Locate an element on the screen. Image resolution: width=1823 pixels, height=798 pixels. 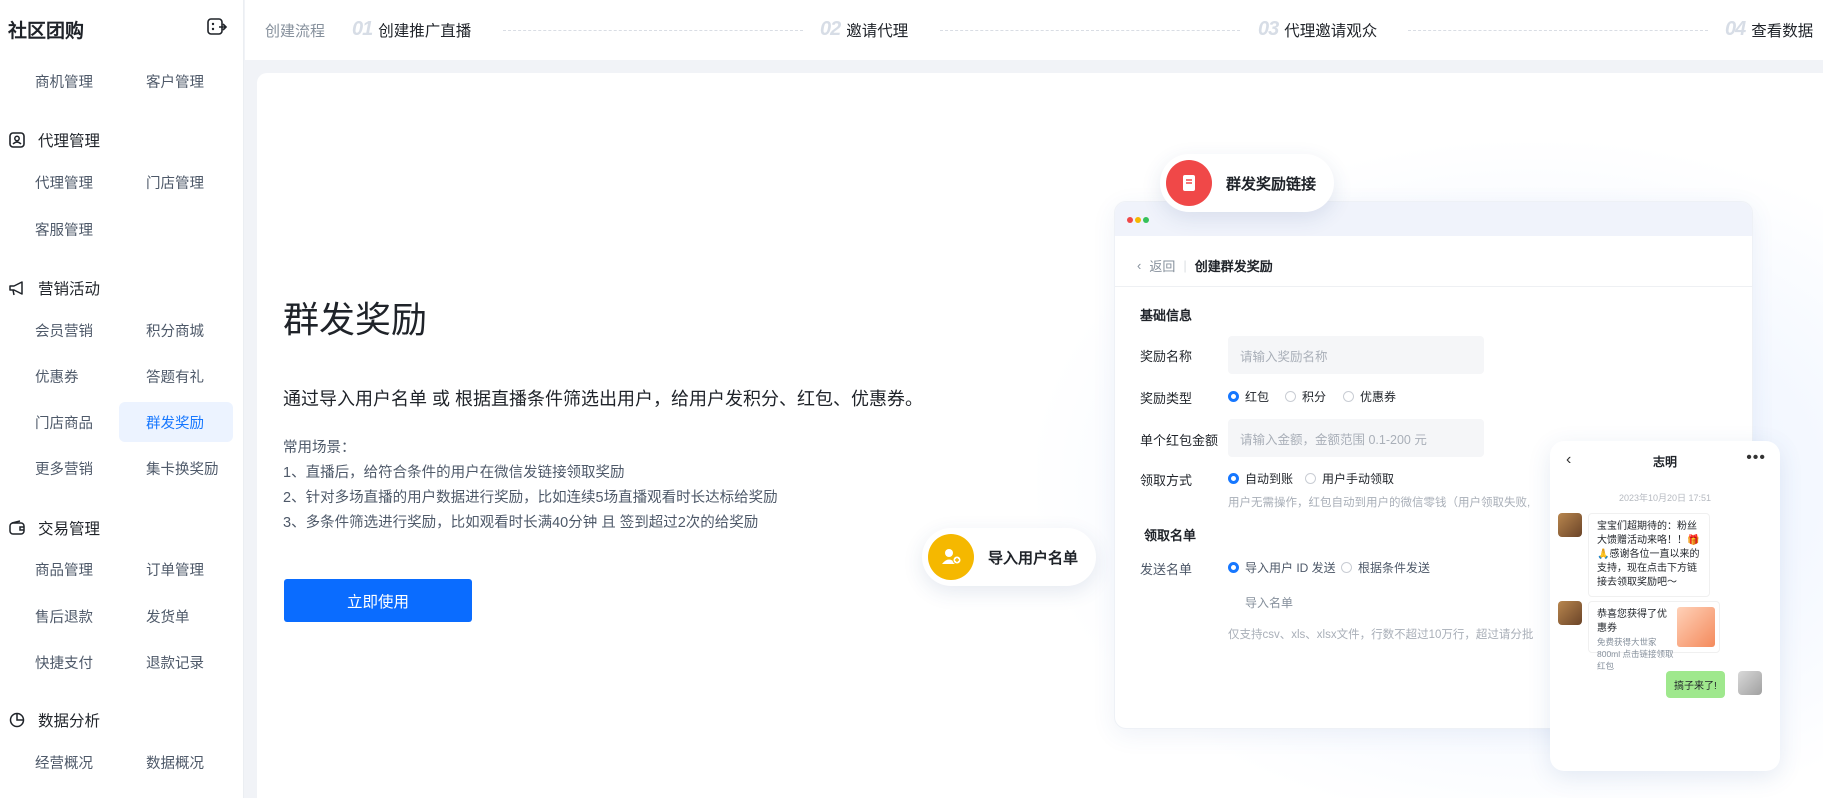
preview-radio-manual: 用户手动领取 is located at coordinates (1349, 478).